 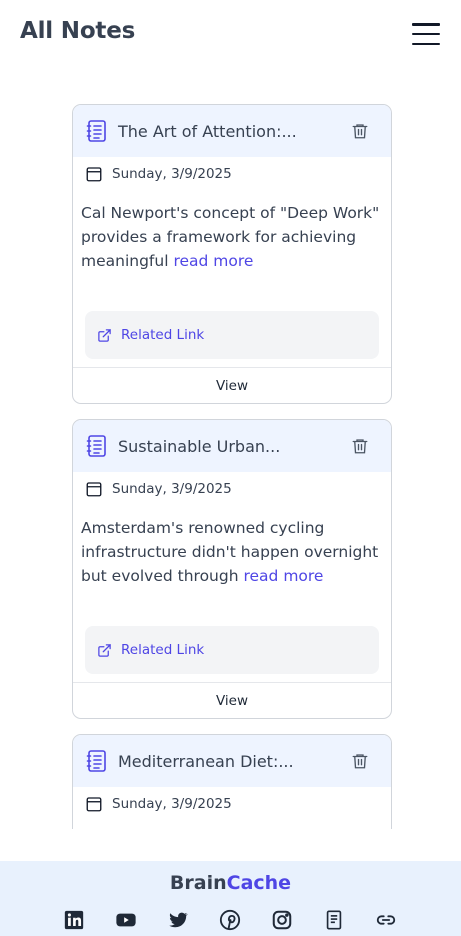 I want to click on twitter-icon, so click(x=178, y=920).